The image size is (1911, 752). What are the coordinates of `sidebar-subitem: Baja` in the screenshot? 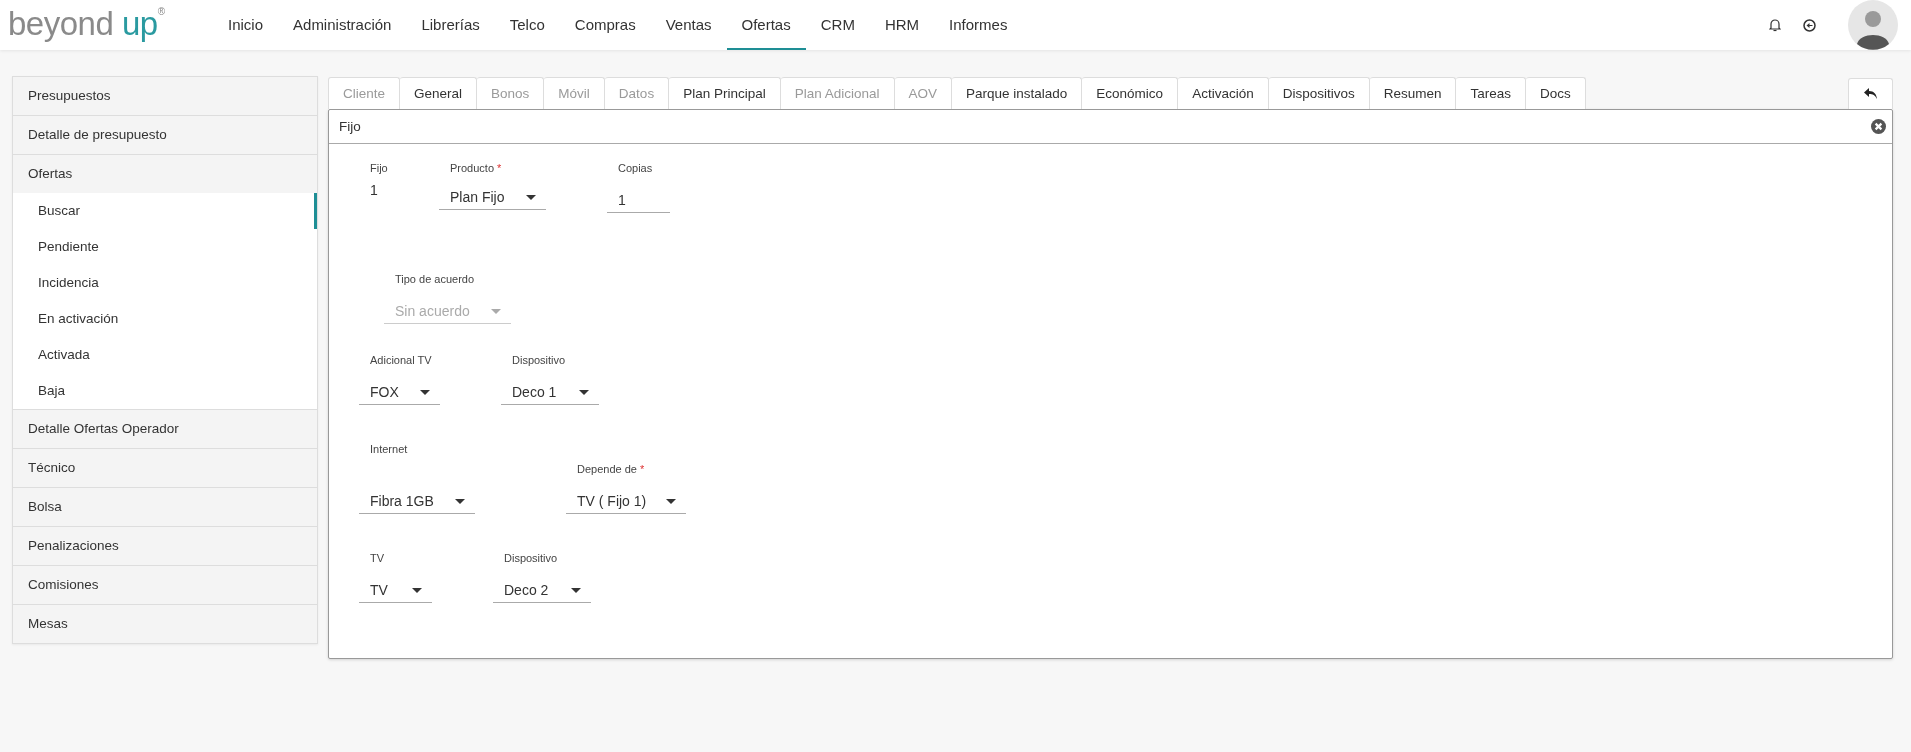 It's located at (165, 391).